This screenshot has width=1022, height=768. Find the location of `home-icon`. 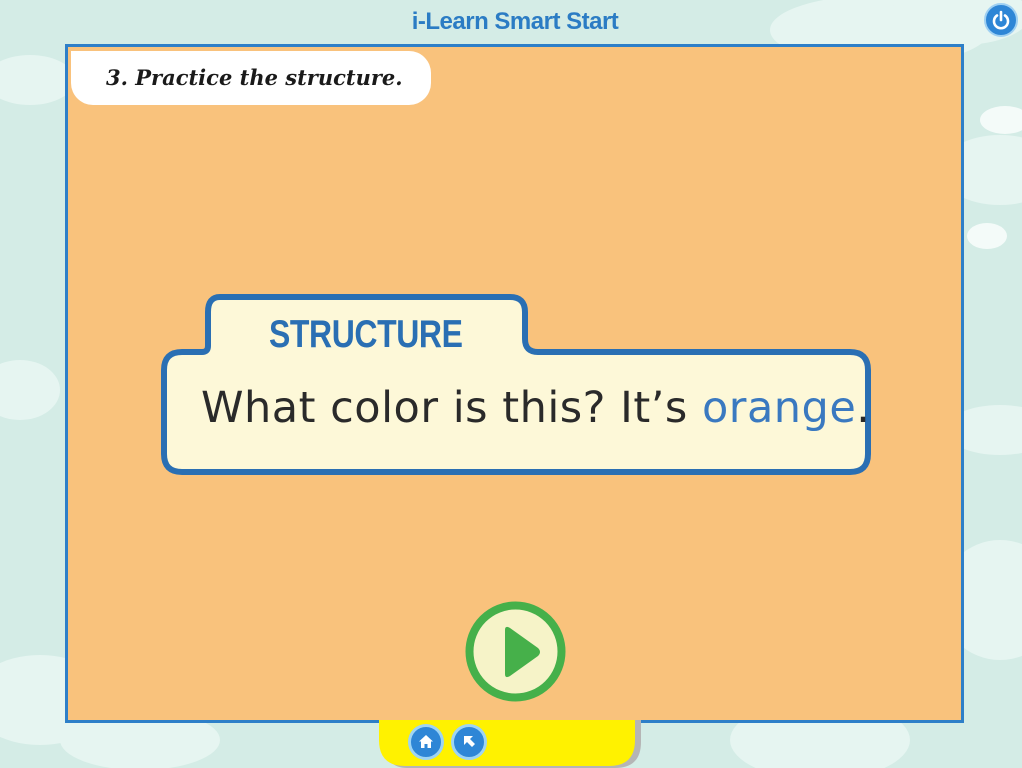

home-icon is located at coordinates (426, 741).